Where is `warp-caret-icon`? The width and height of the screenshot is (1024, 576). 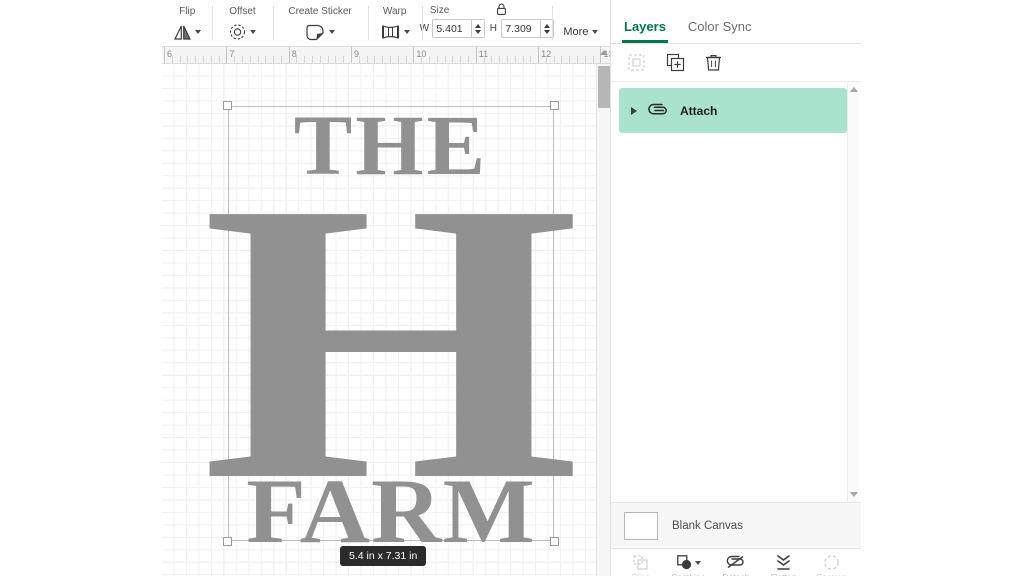 warp-caret-icon is located at coordinates (406, 32).